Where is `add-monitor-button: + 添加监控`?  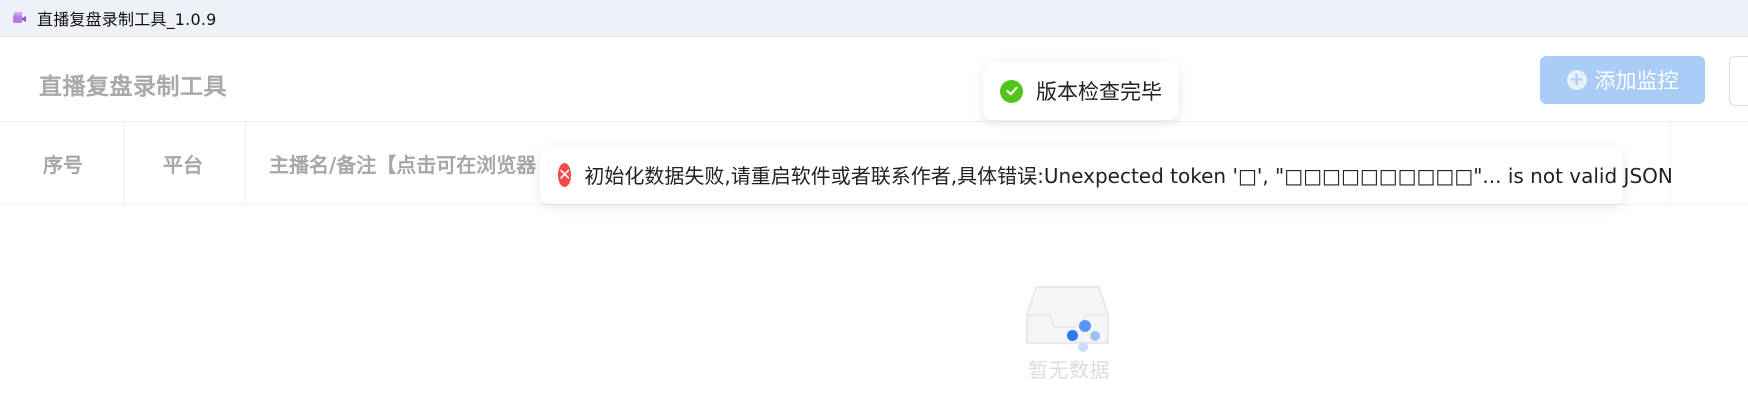 add-monitor-button: + 添加监控 is located at coordinates (1622, 80).